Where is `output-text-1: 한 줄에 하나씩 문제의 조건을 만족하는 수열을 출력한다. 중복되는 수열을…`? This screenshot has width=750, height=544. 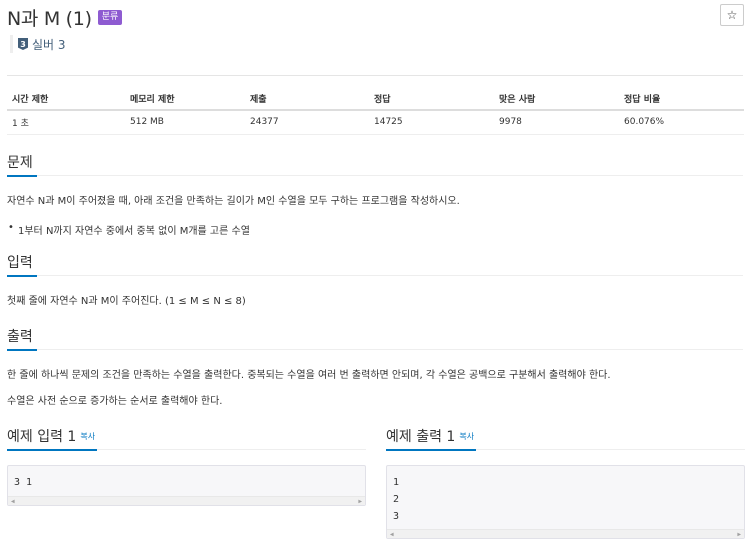 output-text-1: 한 줄에 하나씩 문제의 조건을 만족하는 수열을 출력한다. 중복되는 수열을… is located at coordinates (309, 375).